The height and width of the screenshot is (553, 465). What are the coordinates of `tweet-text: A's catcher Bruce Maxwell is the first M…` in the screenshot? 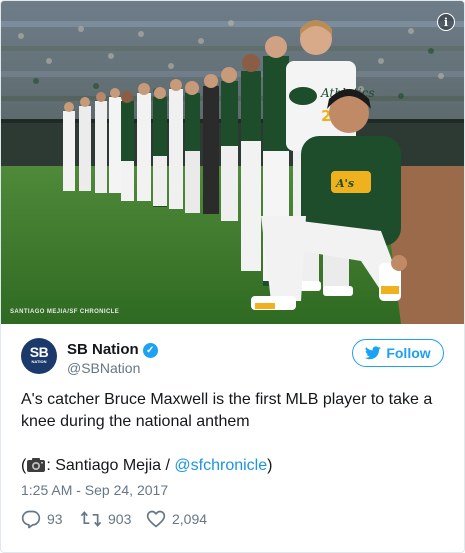 It's located at (233, 433).